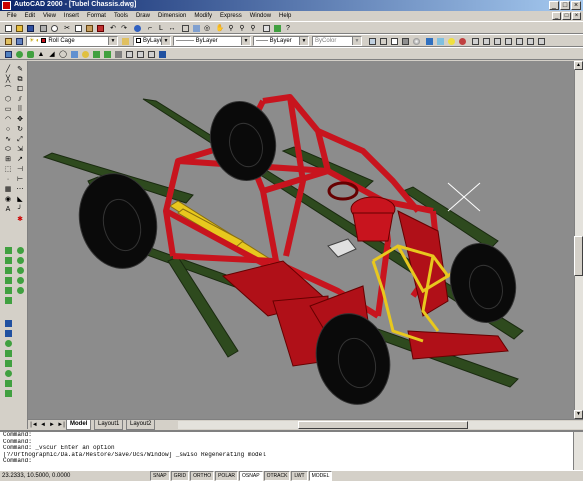 Image resolution: width=583 pixels, height=481 pixels. What do you see at coordinates (231, 28) in the screenshot?
I see `zoom-realtime-icon: ⚲` at bounding box center [231, 28].